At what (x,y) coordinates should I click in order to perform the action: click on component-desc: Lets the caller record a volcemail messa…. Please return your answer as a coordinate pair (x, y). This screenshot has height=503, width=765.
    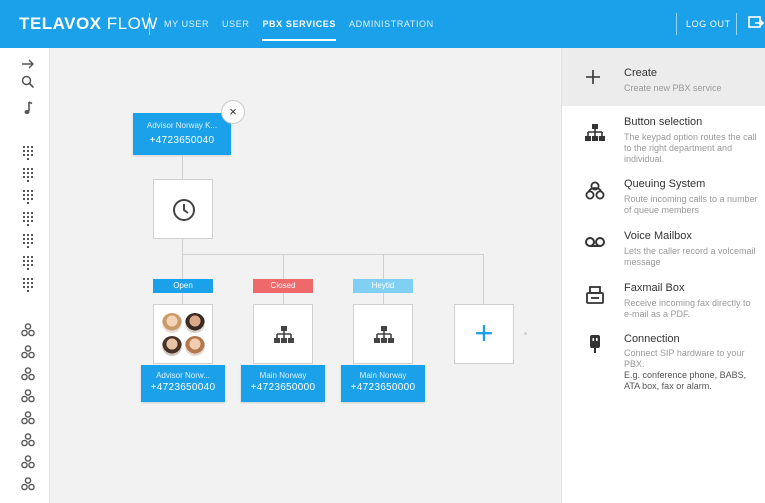
    Looking at the image, I should click on (690, 256).